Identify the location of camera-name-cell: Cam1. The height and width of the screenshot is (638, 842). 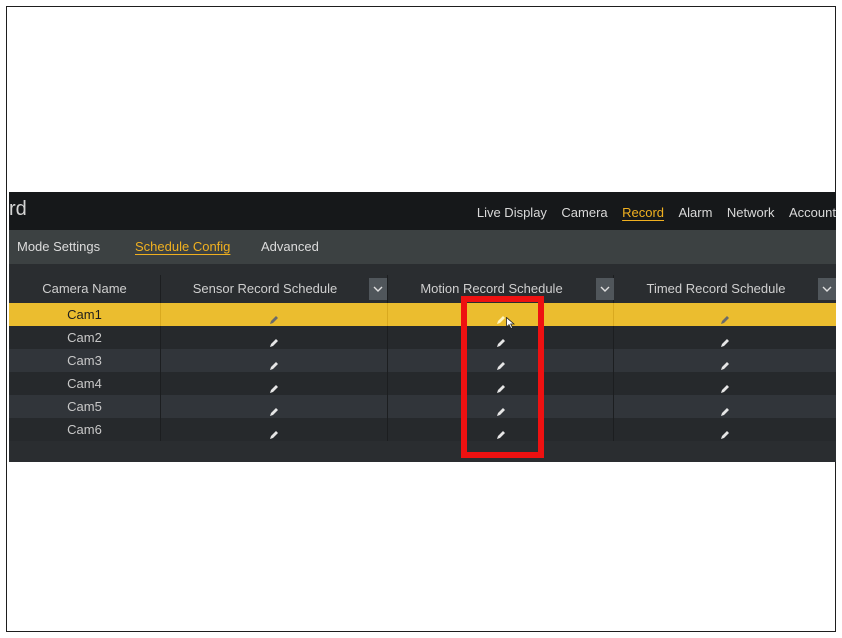
(85, 314).